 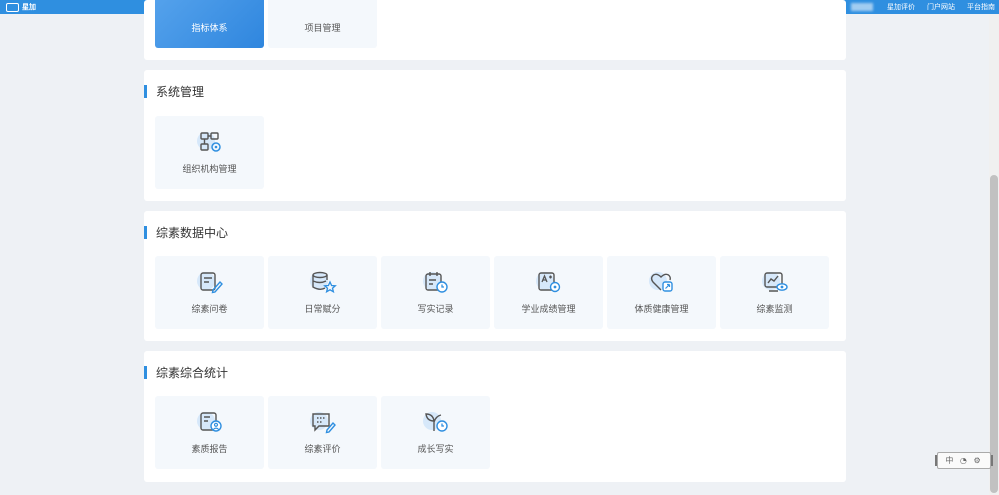 What do you see at coordinates (322, 450) in the screenshot?
I see `tile-label: 综素评价` at bounding box center [322, 450].